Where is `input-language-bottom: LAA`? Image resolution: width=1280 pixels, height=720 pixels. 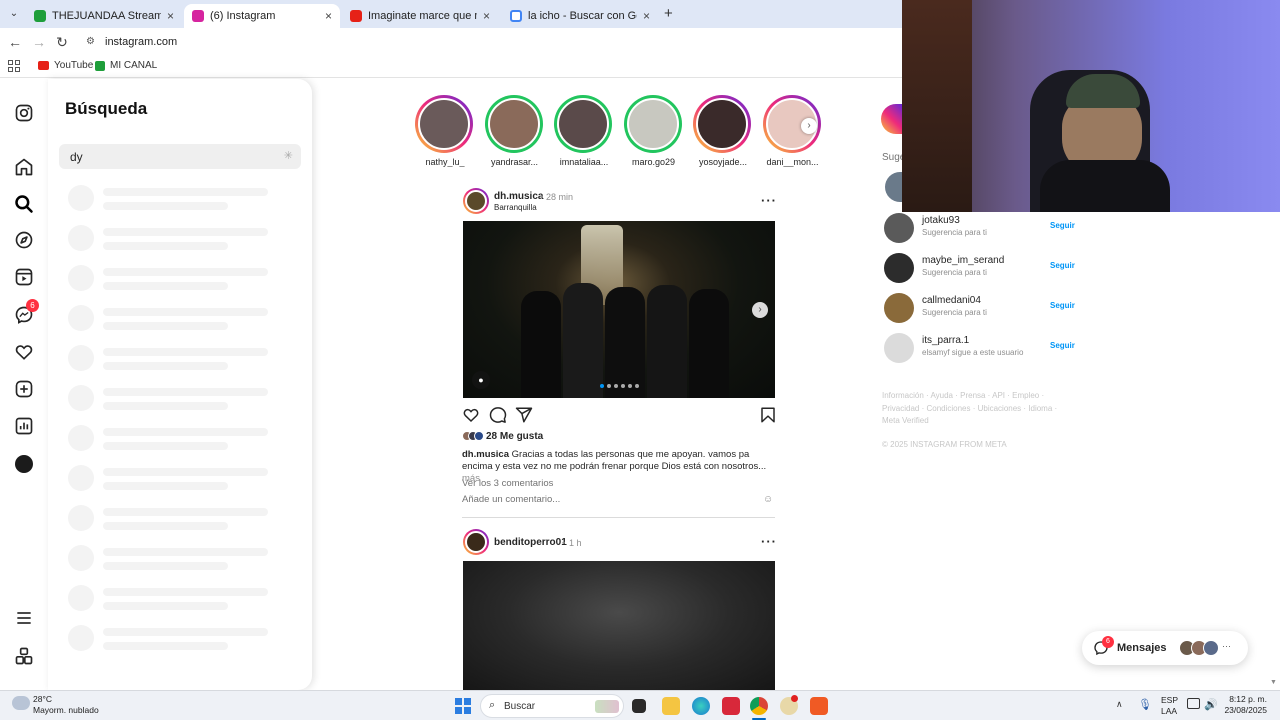
input-language-bottom: LAA is located at coordinates (1169, 711).